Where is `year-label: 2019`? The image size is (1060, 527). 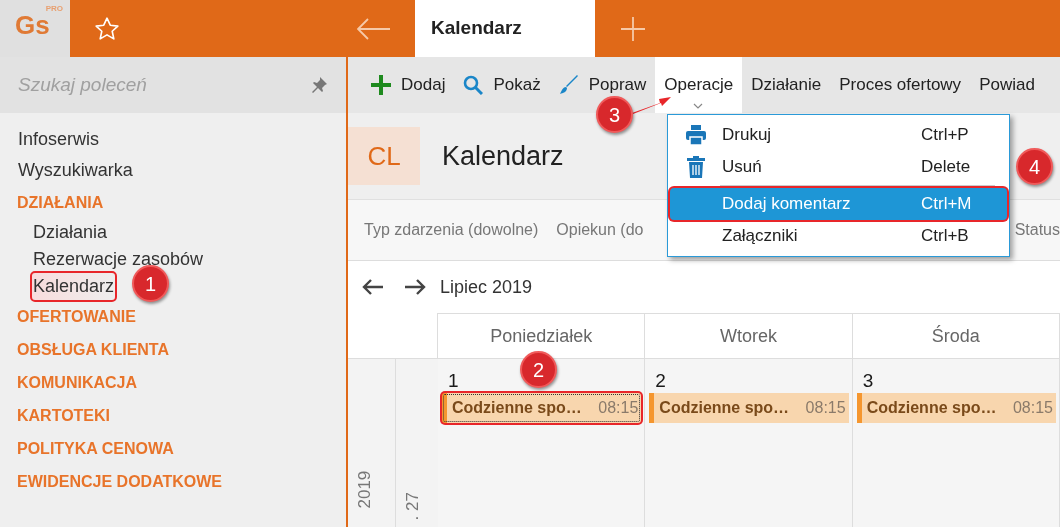 year-label: 2019 is located at coordinates (364, 489).